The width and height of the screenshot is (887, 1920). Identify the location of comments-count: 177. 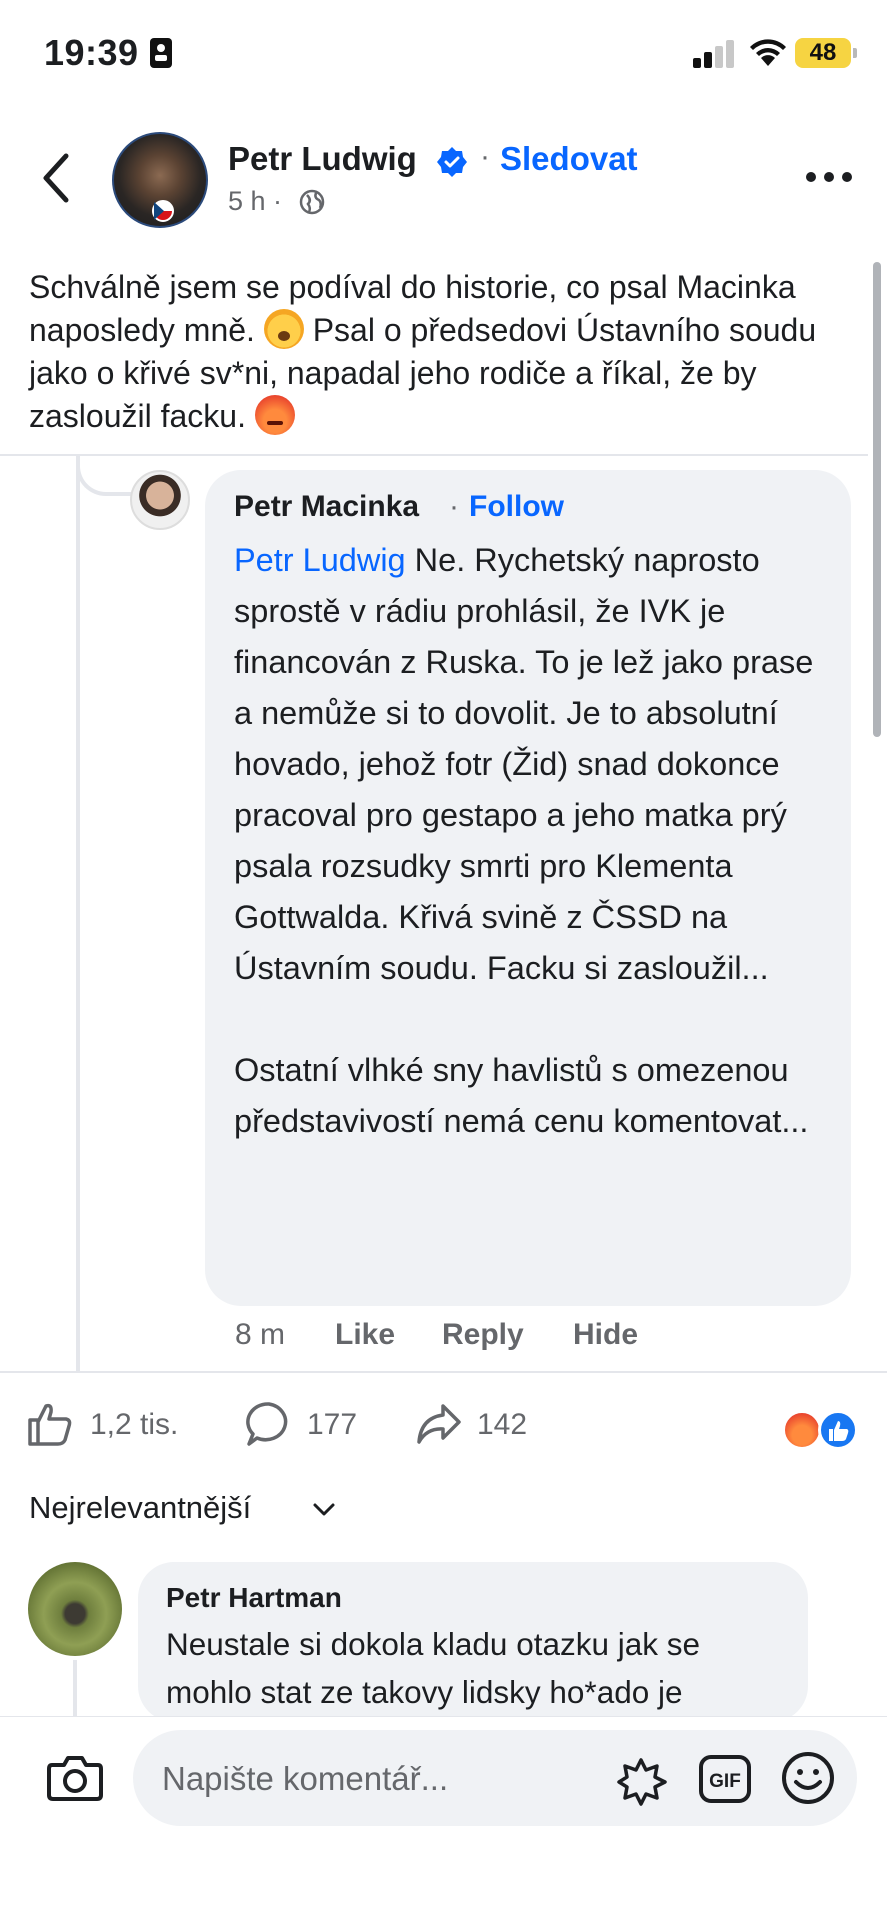
(332, 1425).